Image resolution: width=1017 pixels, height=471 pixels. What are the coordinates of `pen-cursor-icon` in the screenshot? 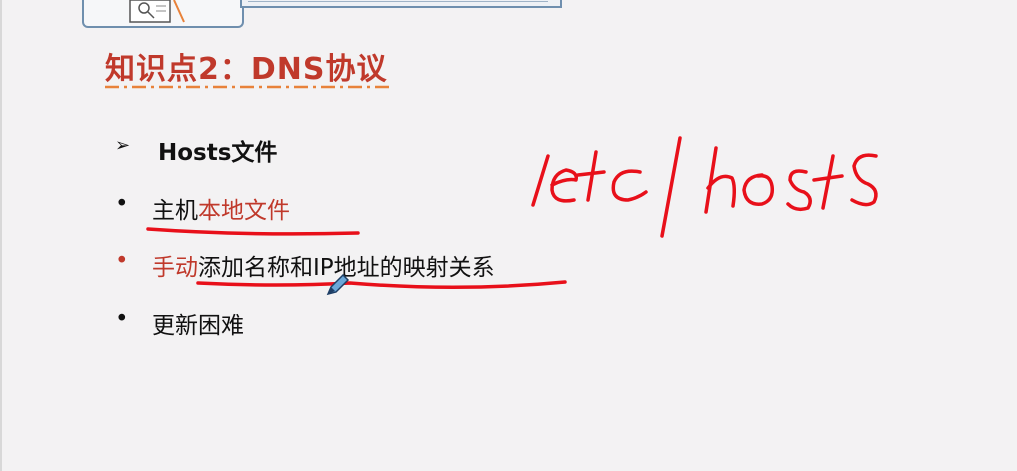 It's located at (338, 284).